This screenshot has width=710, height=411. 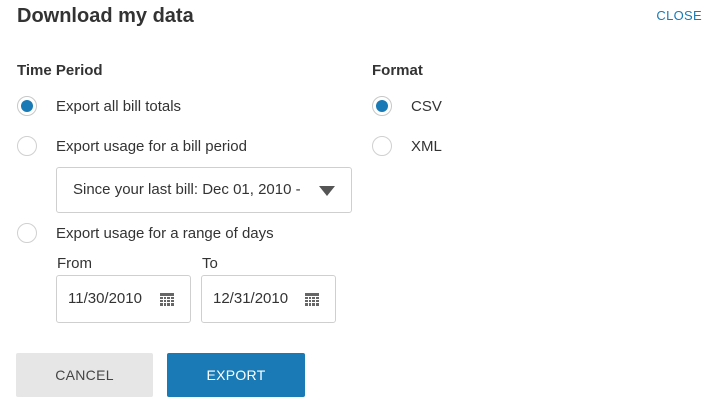 I want to click on time-period-heading: Time Period, so click(x=60, y=70).